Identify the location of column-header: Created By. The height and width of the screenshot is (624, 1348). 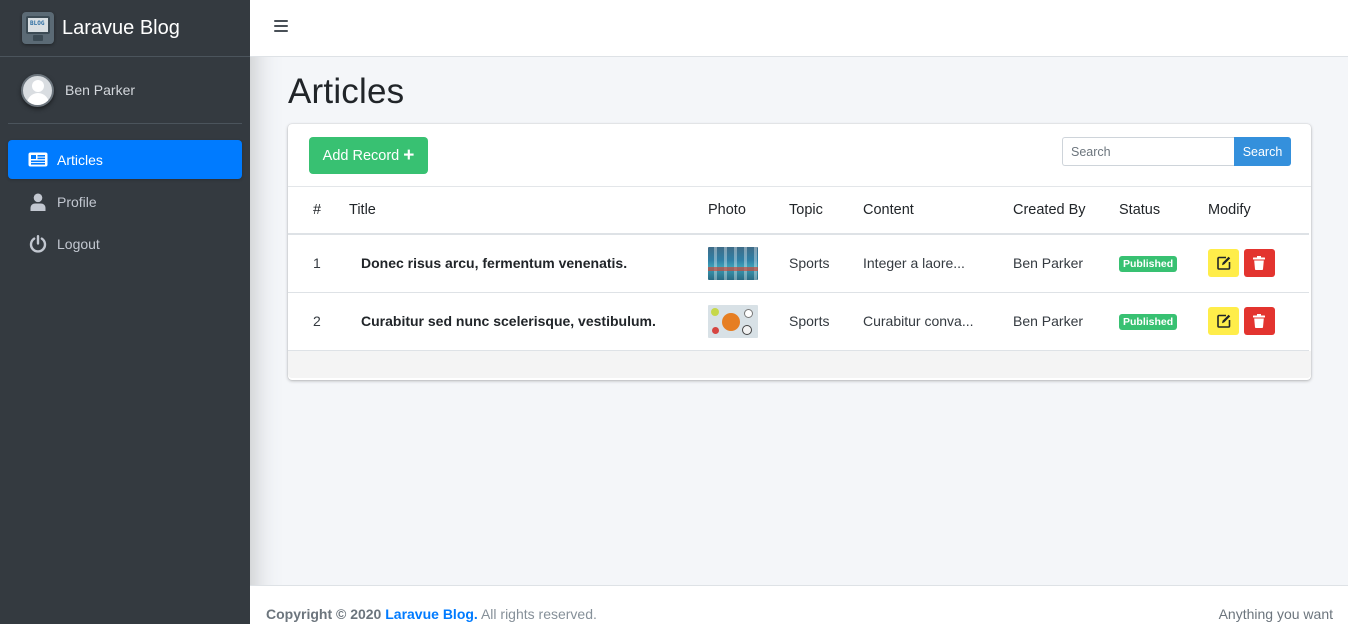
(1066, 211).